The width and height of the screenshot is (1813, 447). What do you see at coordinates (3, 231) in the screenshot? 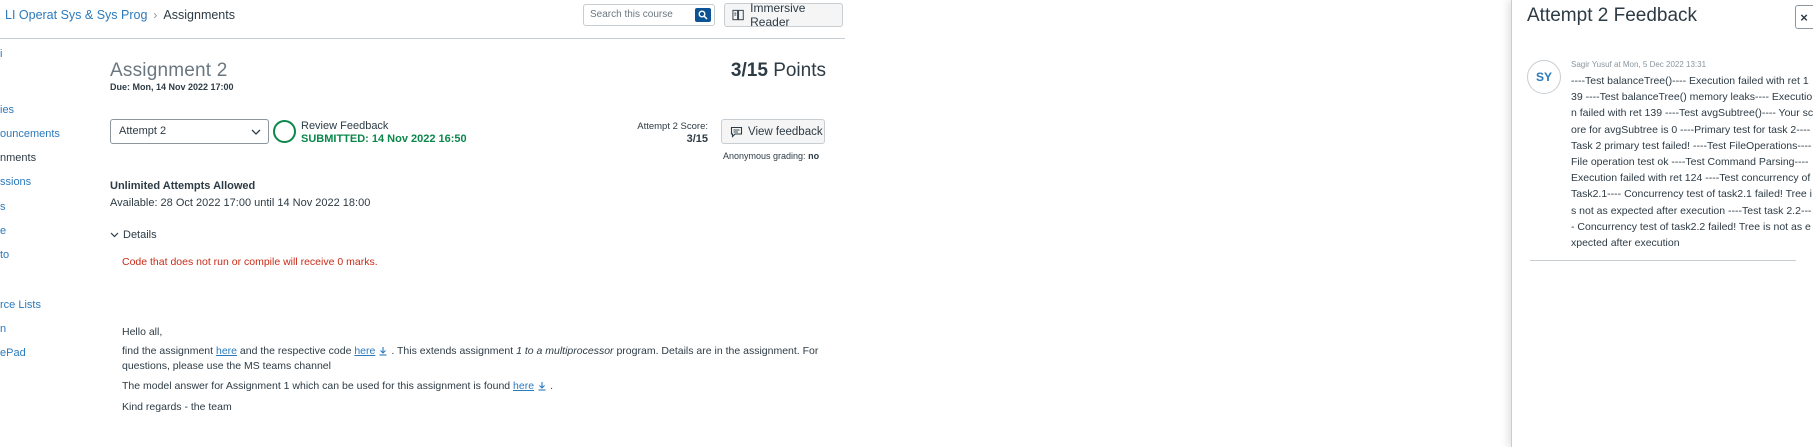
I see `course-nav-item-6: e` at bounding box center [3, 231].